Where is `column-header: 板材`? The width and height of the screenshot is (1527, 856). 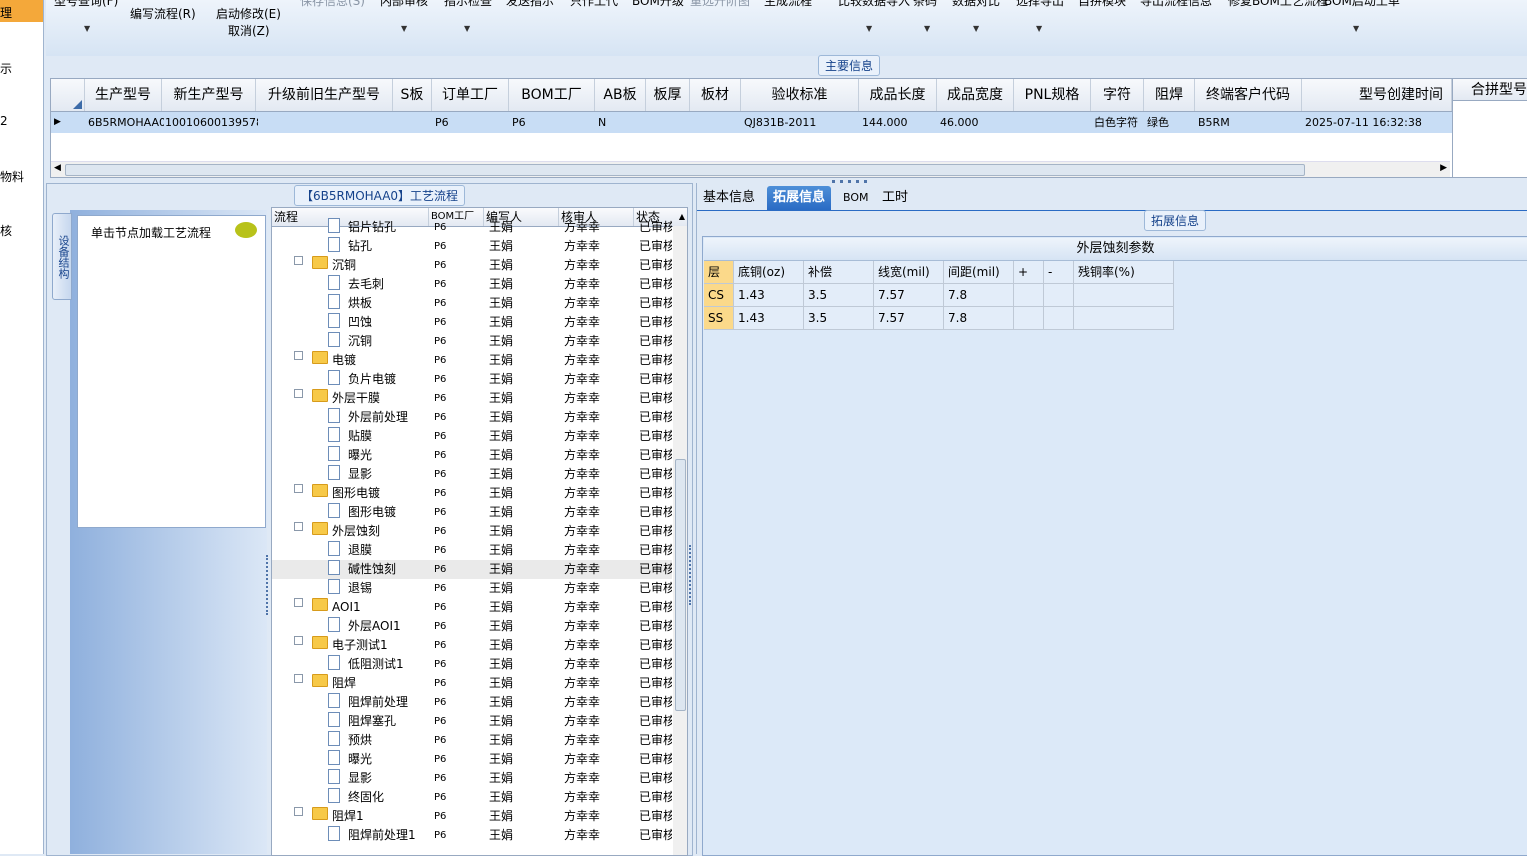 column-header: 板材 is located at coordinates (715, 95).